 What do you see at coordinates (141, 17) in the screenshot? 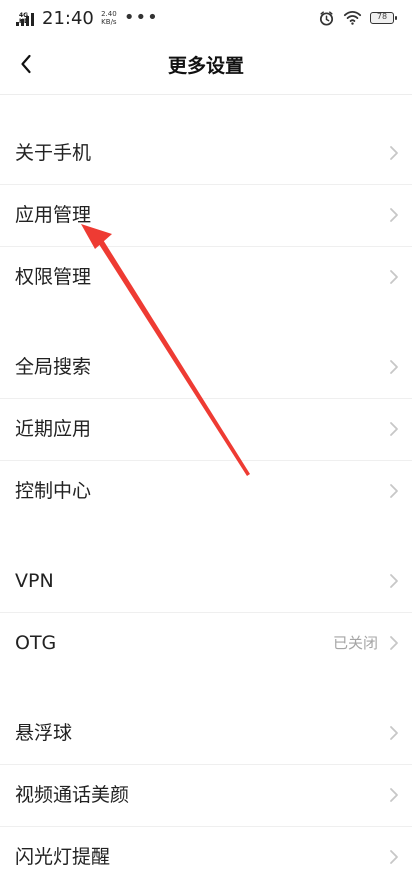
I see `notification-dots: •••` at bounding box center [141, 17].